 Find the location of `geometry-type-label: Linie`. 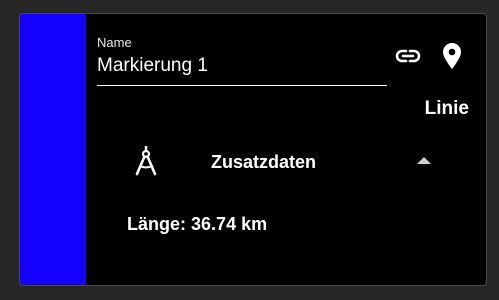

geometry-type-label: Linie is located at coordinates (446, 108).